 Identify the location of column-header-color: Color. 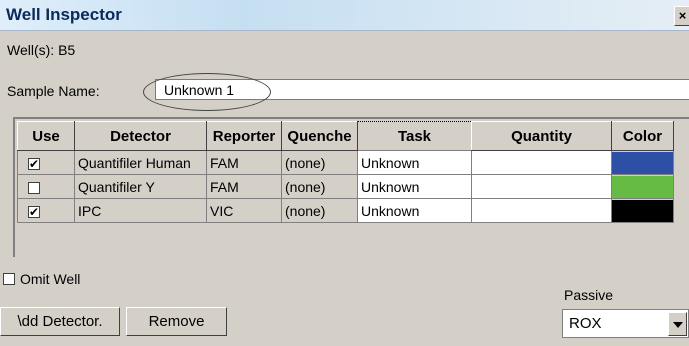
(642, 136).